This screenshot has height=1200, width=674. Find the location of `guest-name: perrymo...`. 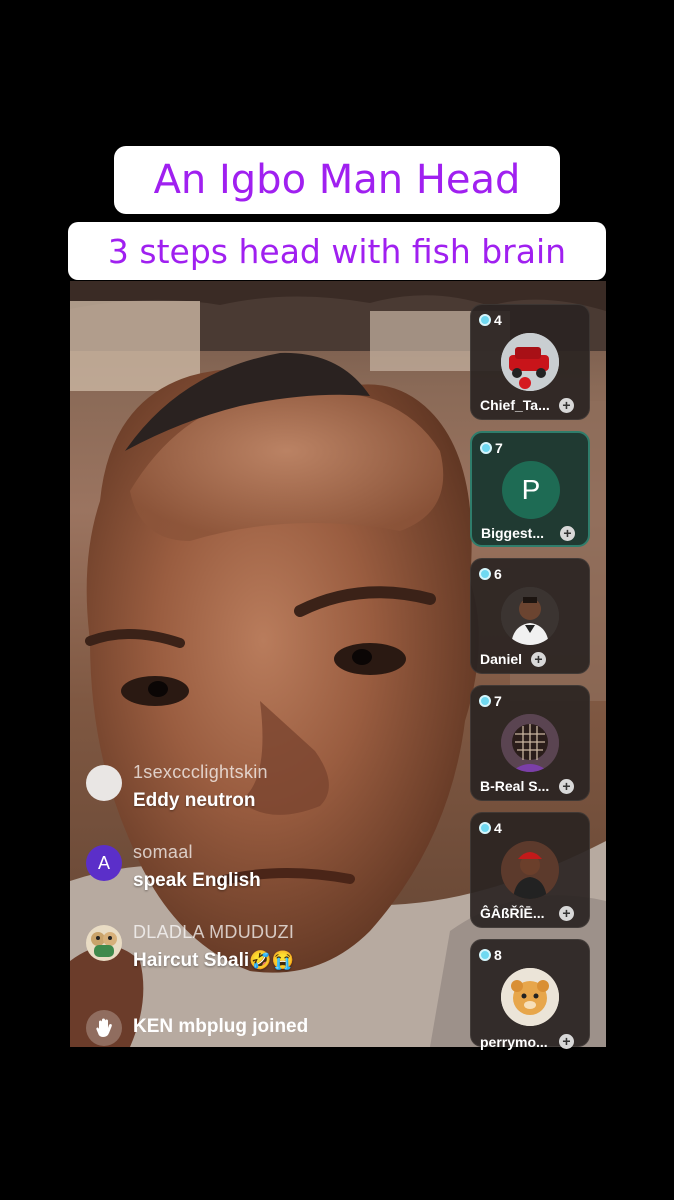

guest-name: perrymo... is located at coordinates (514, 1042).